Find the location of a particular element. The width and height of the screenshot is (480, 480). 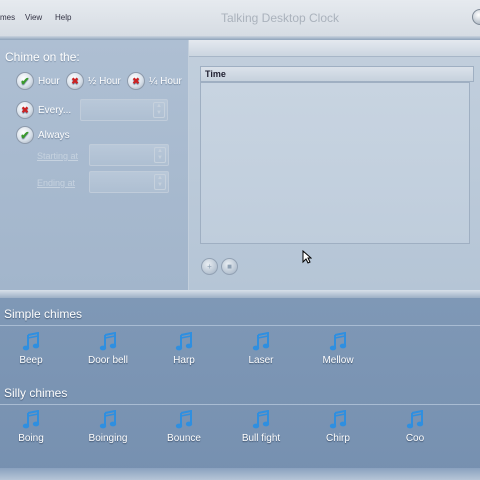

option-quarter-hour-label: ¼ Hour is located at coordinates (165, 81).